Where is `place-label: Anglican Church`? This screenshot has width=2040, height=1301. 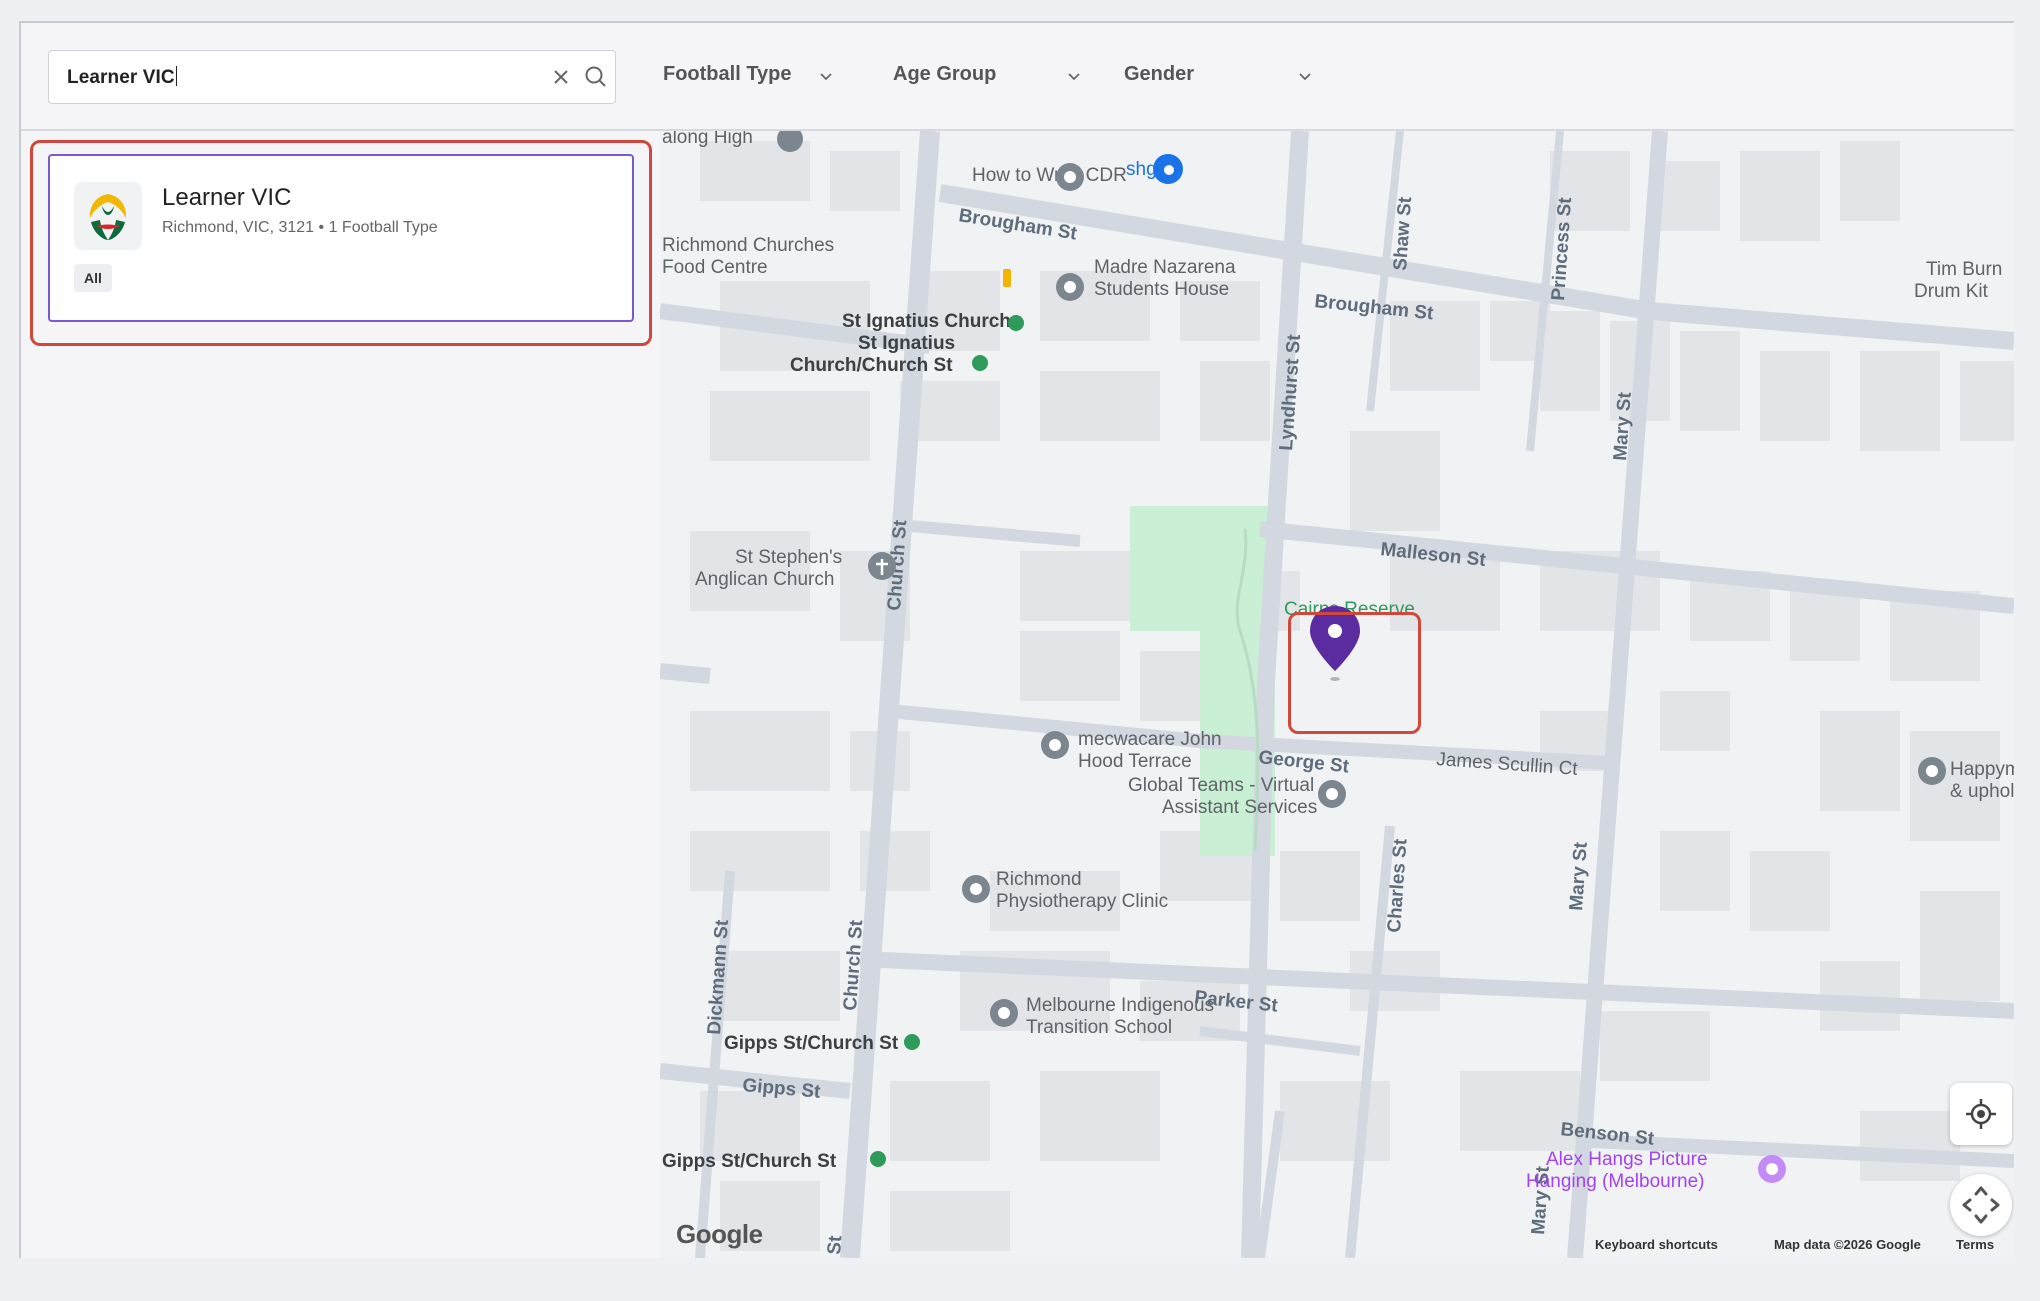 place-label: Anglican Church is located at coordinates (764, 579).